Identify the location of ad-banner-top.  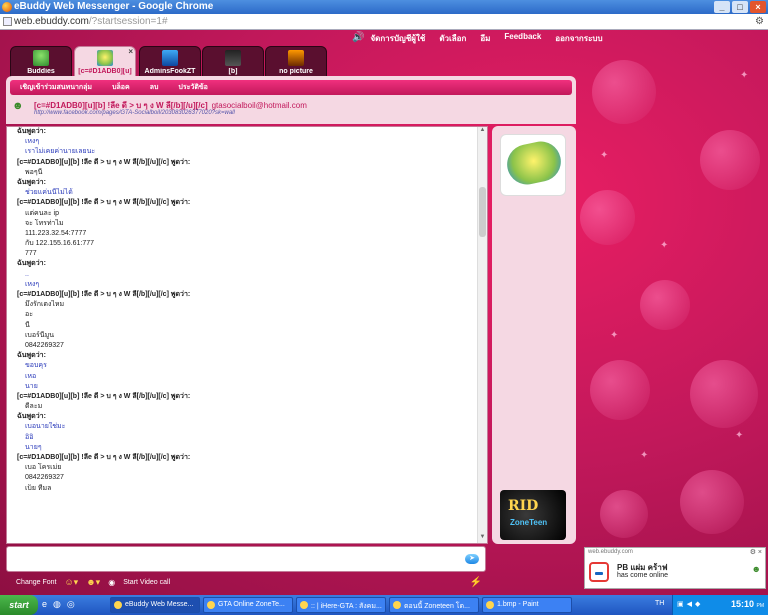
(533, 165).